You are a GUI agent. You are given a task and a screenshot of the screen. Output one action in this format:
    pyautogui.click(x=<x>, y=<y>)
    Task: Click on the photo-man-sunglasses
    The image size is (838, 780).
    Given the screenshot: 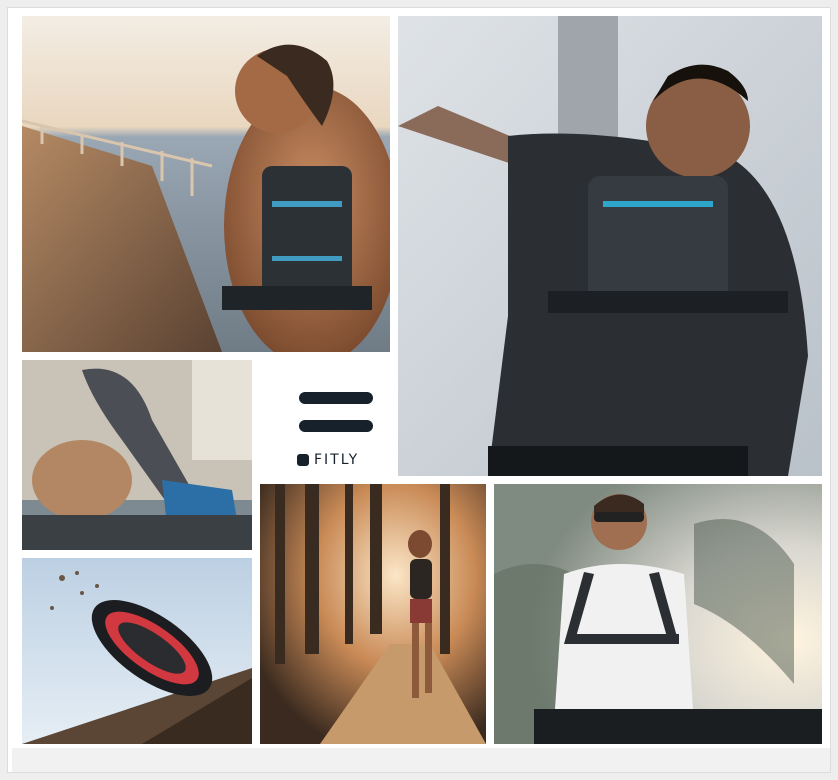 What is the action you would take?
    pyautogui.click(x=658, y=614)
    